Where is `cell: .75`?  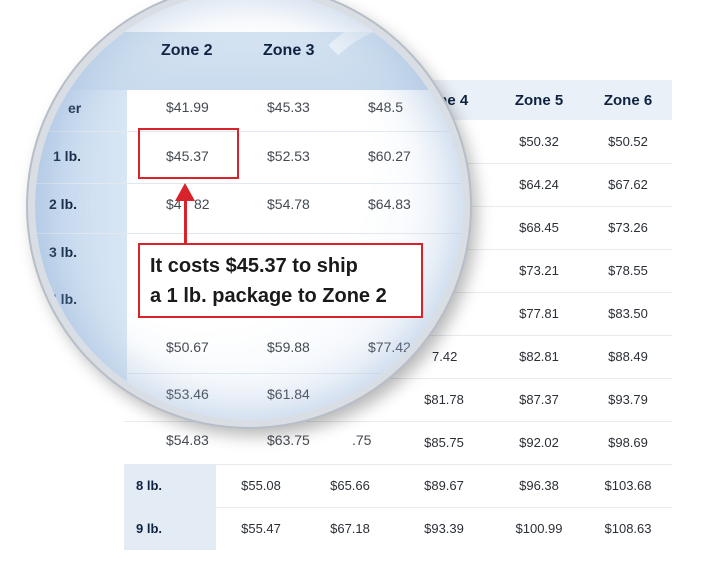 cell: .75 is located at coordinates (362, 440).